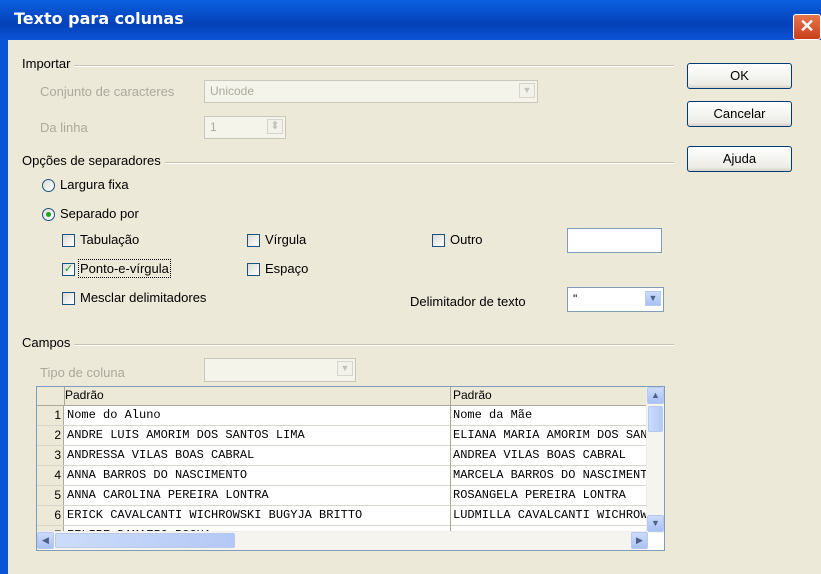 This screenshot has width=821, height=574. Describe the element at coordinates (342, 416) in the screenshot. I see `table-row: 1 Nome do Aluno Nome da Mãe` at that location.